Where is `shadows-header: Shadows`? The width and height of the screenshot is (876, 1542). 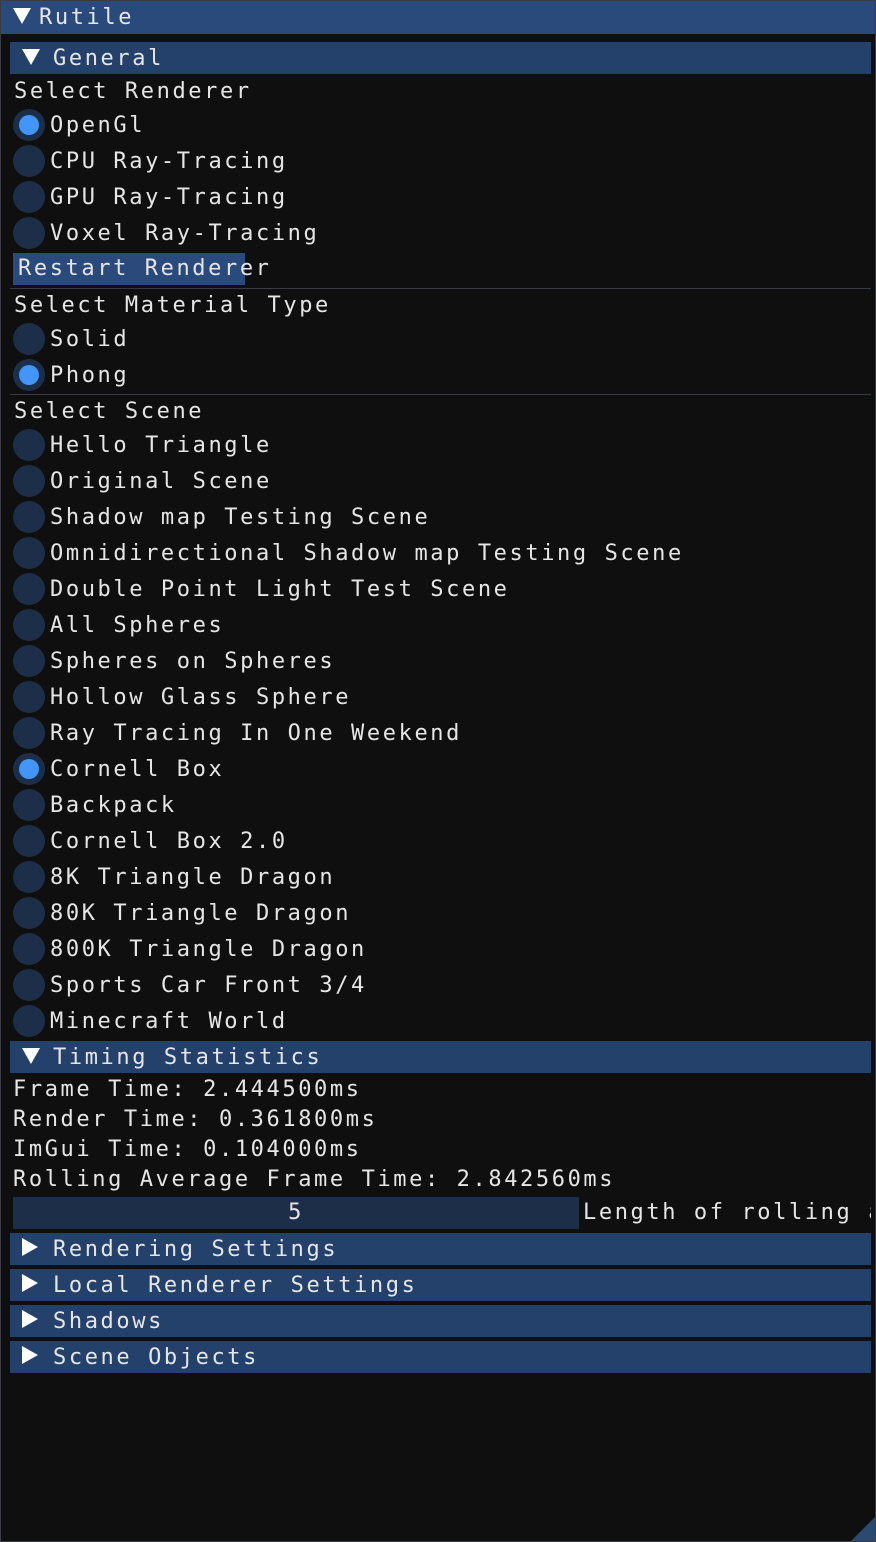 shadows-header: Shadows is located at coordinates (440, 1321).